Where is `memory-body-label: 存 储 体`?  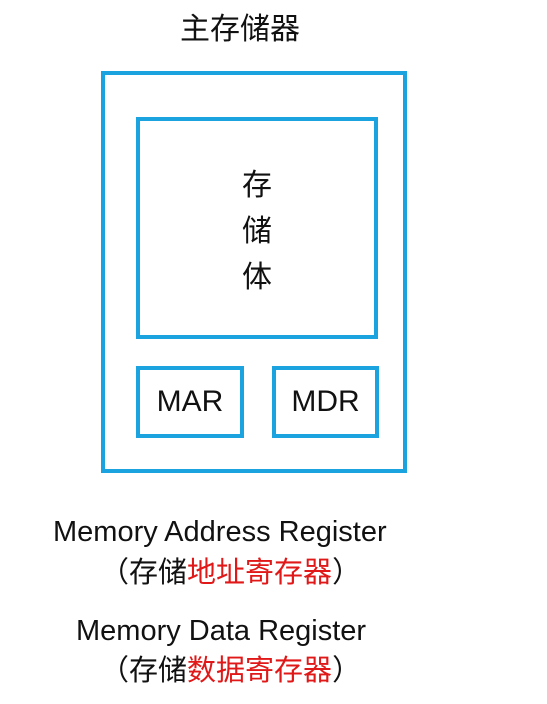 memory-body-label: 存 储 体 is located at coordinates (257, 232).